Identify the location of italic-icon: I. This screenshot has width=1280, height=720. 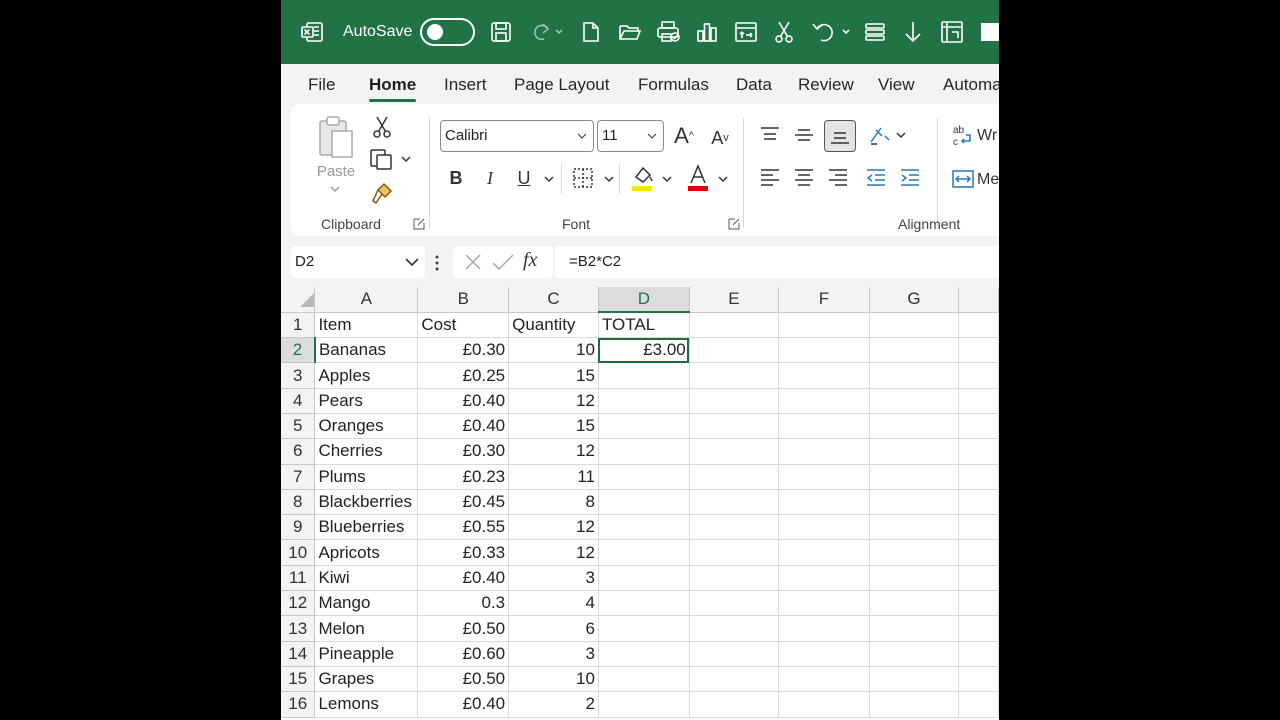
(490, 178).